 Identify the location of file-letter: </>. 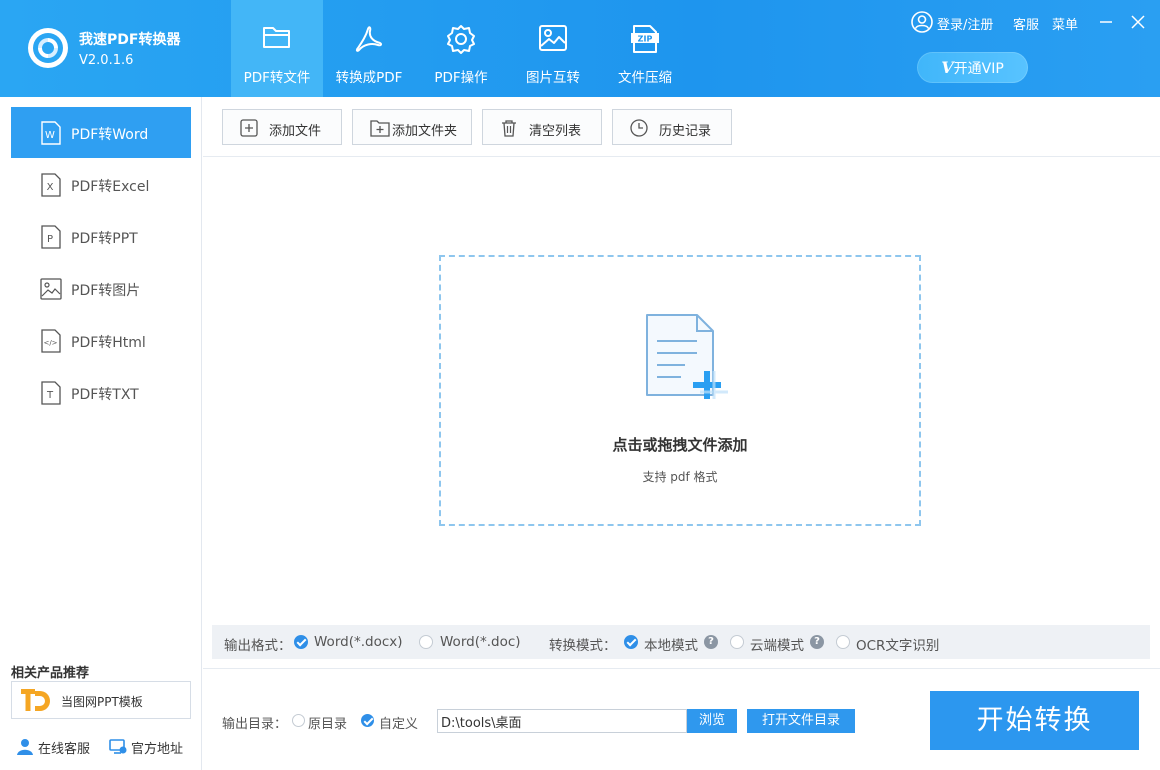
(50, 343).